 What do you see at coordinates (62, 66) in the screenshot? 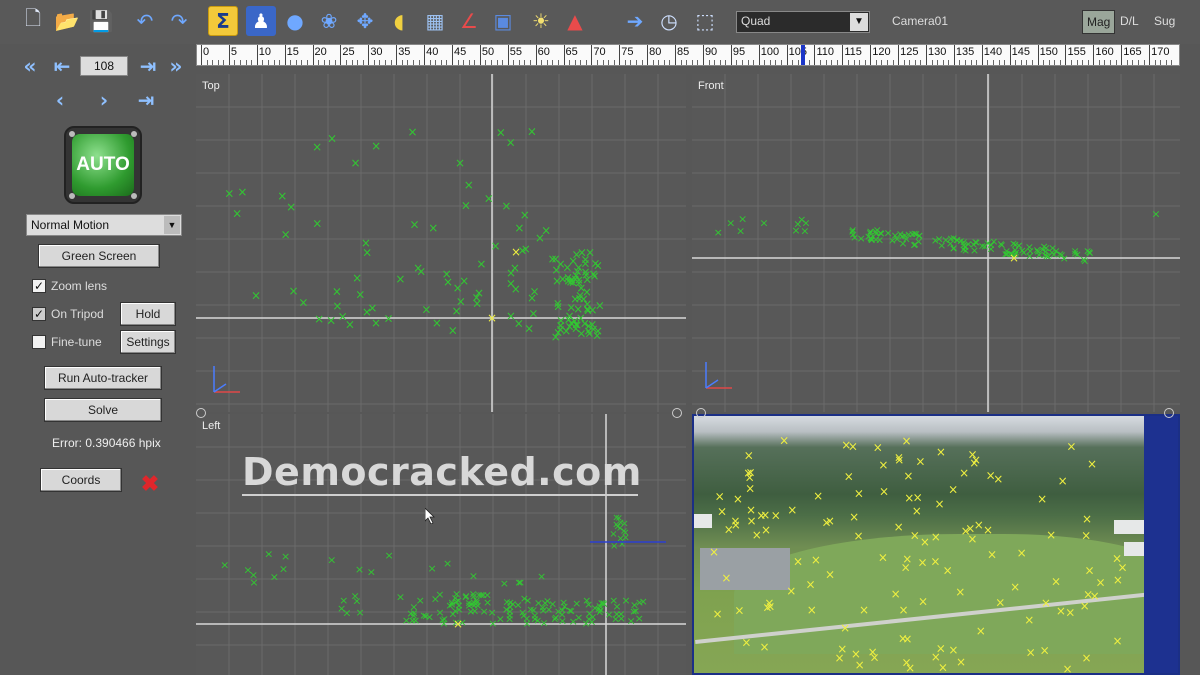
I see `first-frame-icon: ⇤` at bounding box center [62, 66].